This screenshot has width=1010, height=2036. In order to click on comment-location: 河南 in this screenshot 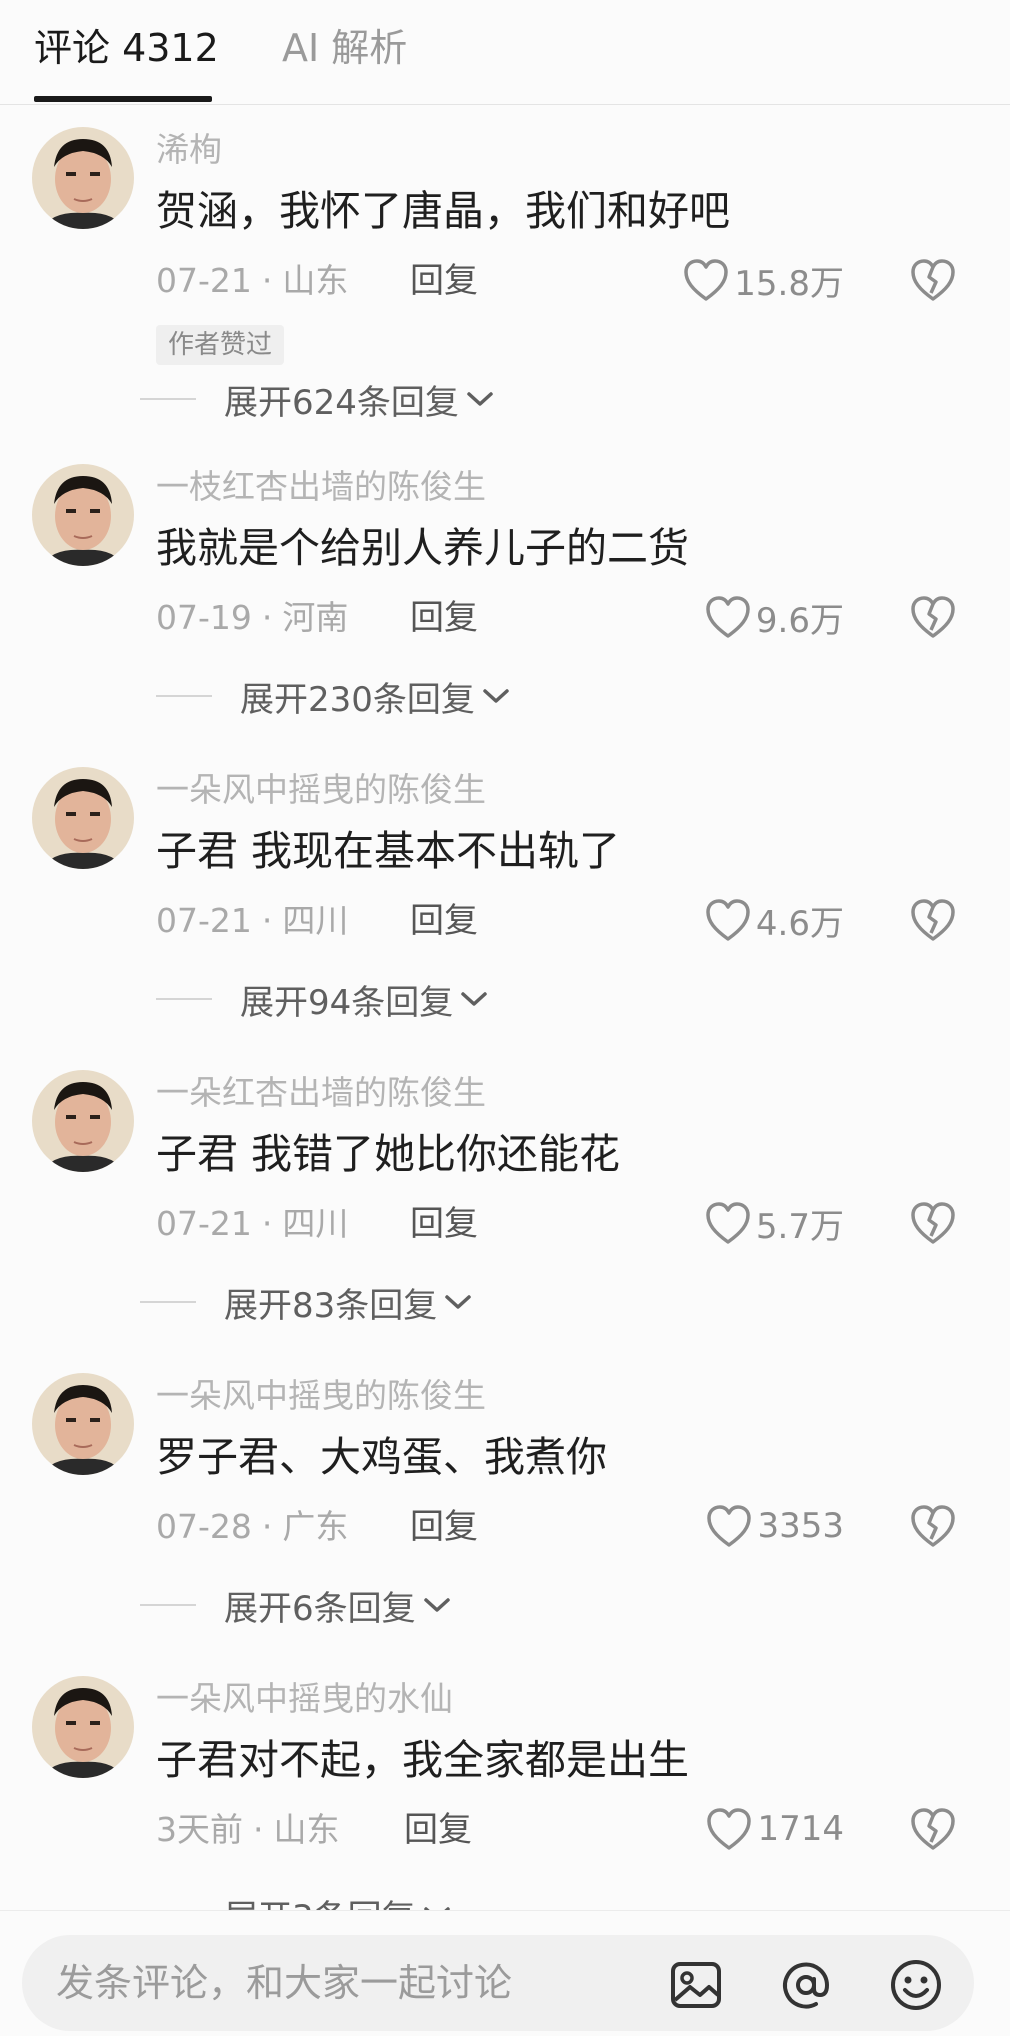, I will do `click(315, 617)`.